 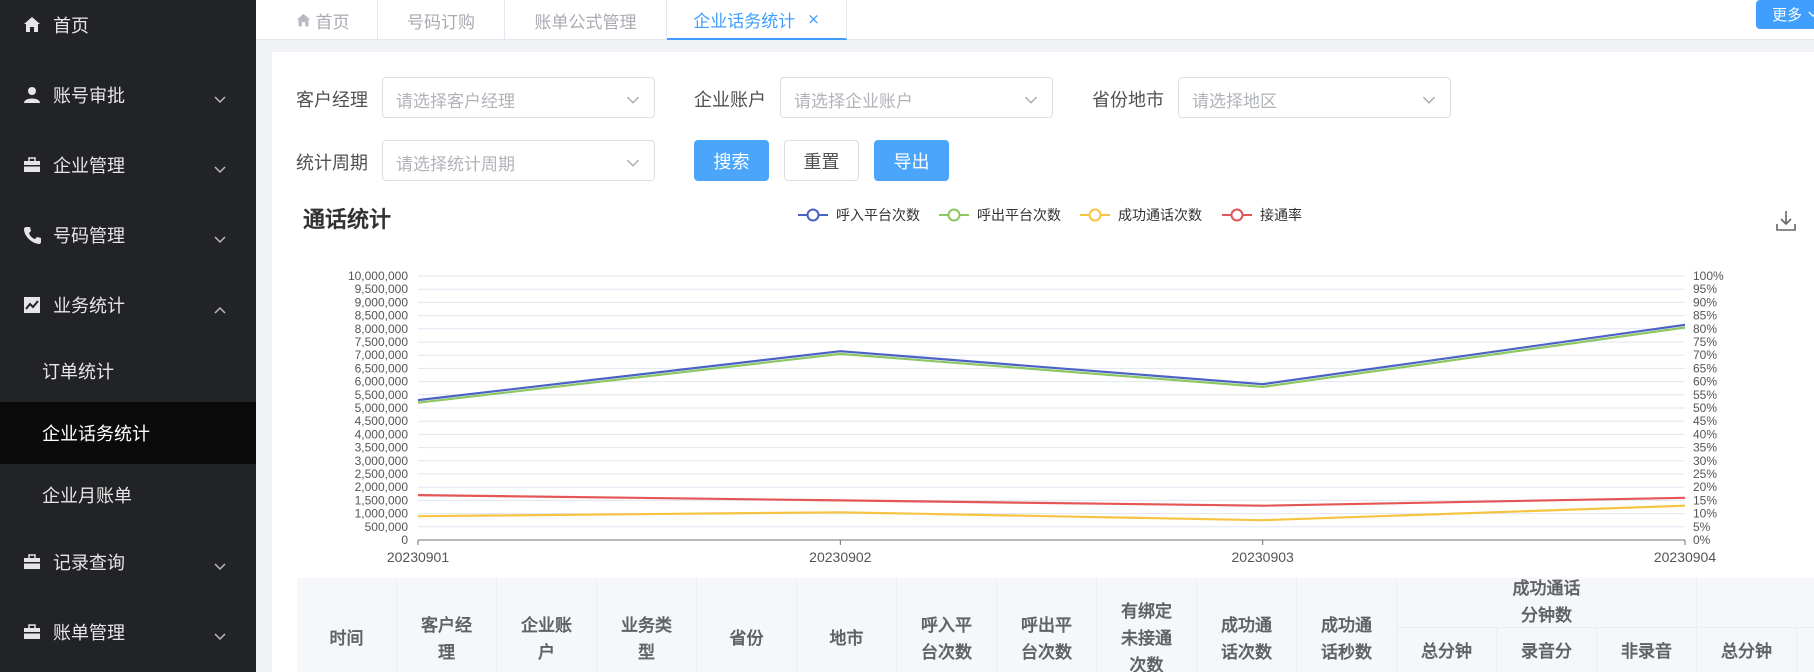 I want to click on header-cell: 成功通话秒数, so click(x=1347, y=625).